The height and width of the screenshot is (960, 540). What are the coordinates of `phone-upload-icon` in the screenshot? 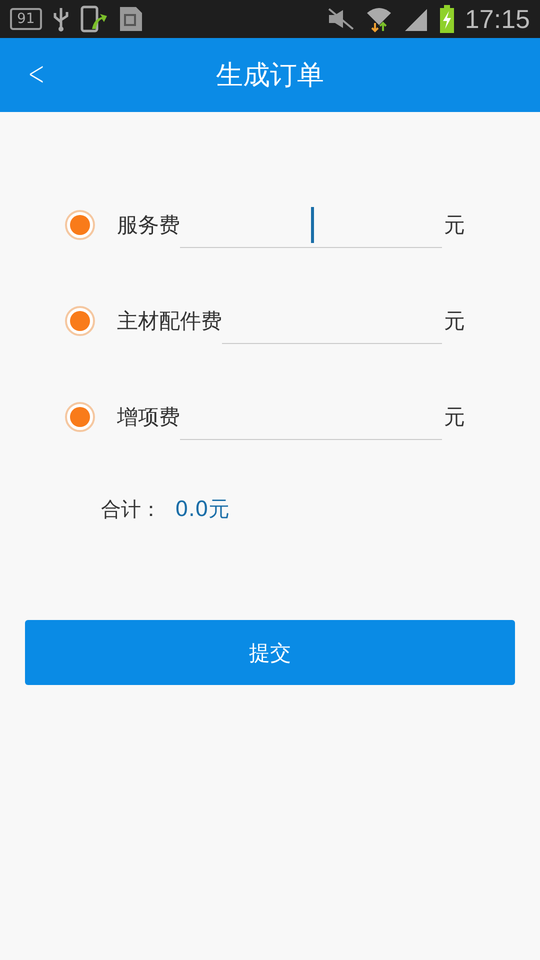 It's located at (94, 19).